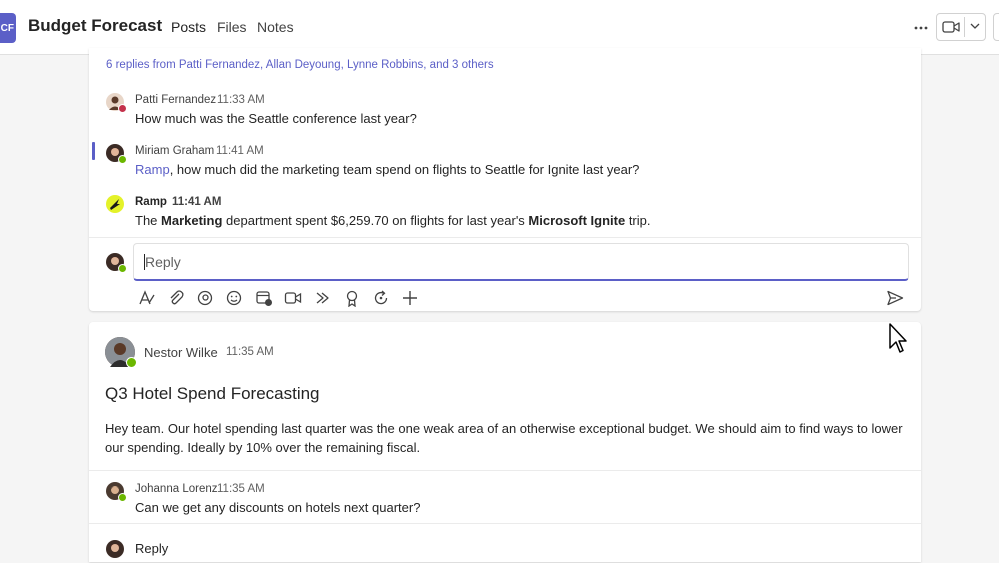  I want to click on channel-title: Budget Forecast, so click(95, 25).